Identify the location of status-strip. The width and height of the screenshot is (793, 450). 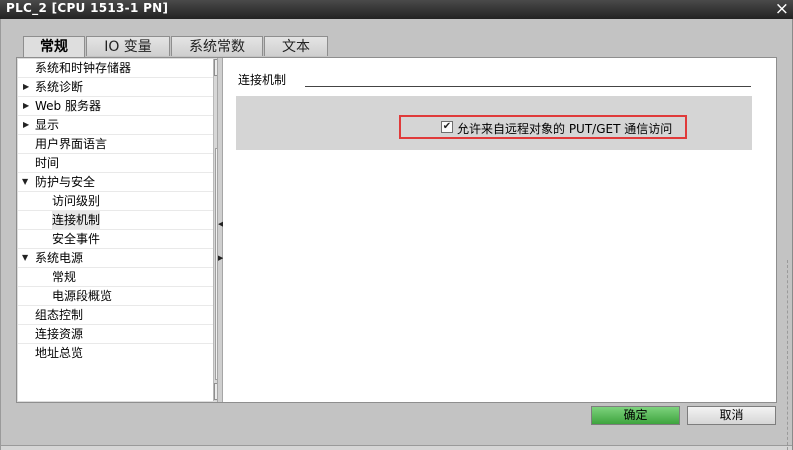
(396, 447).